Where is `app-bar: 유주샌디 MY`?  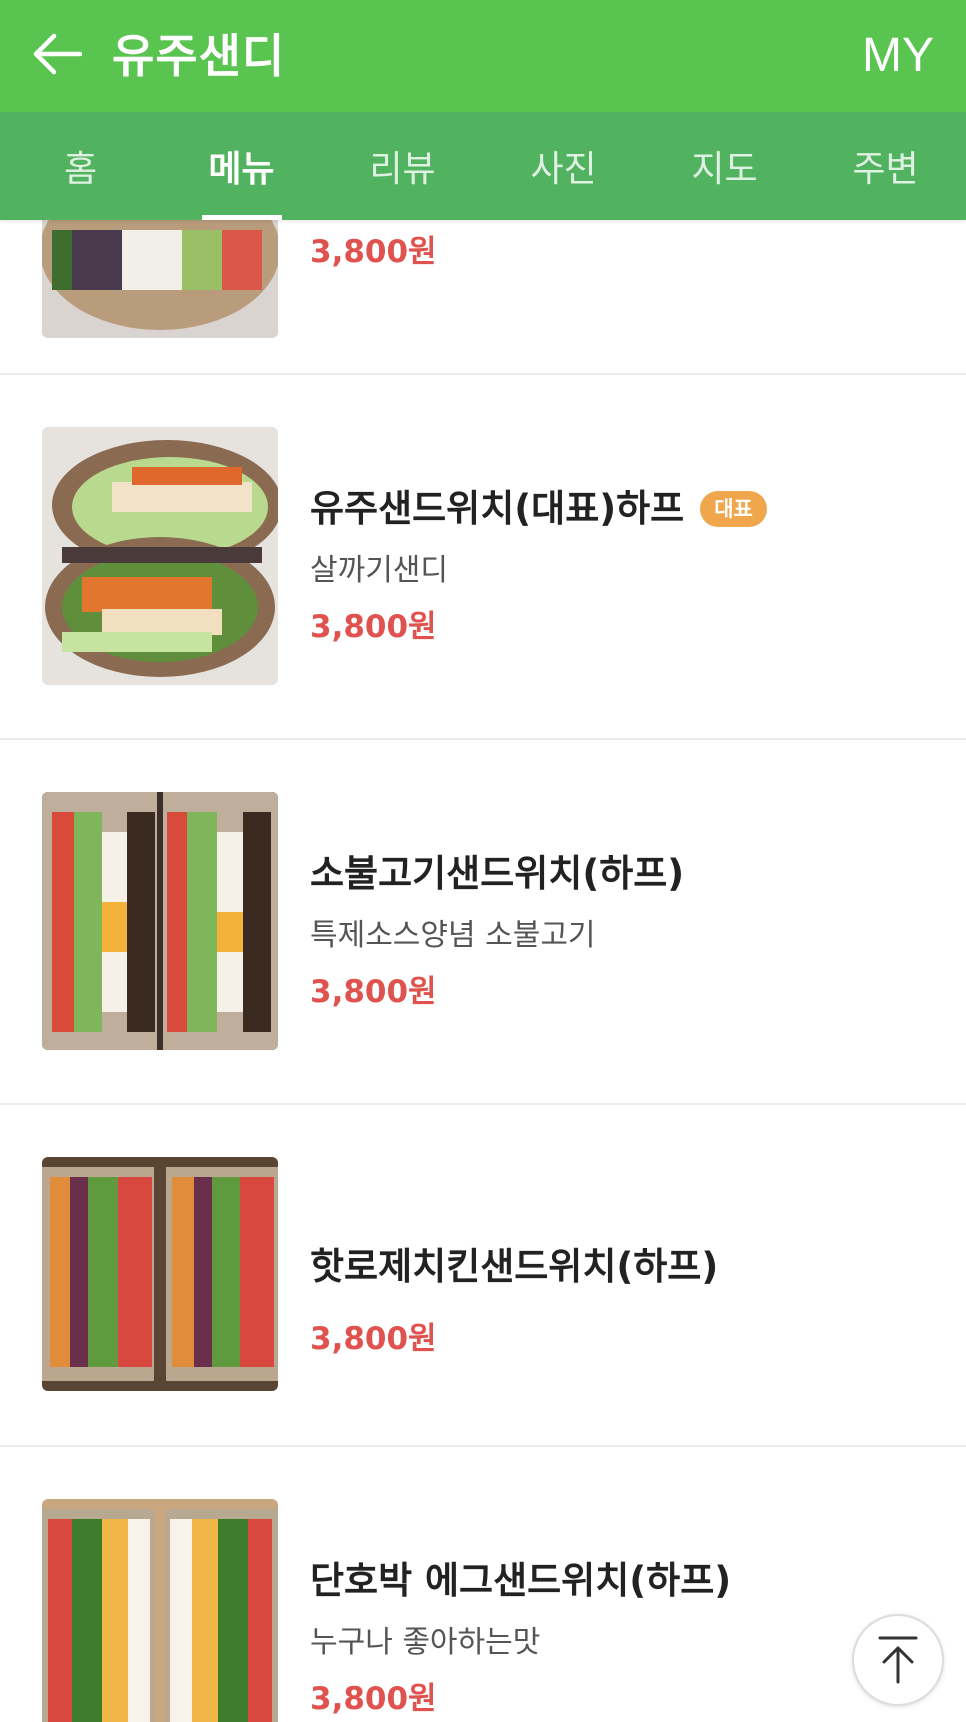 app-bar: 유주샌디 MY is located at coordinates (483, 56).